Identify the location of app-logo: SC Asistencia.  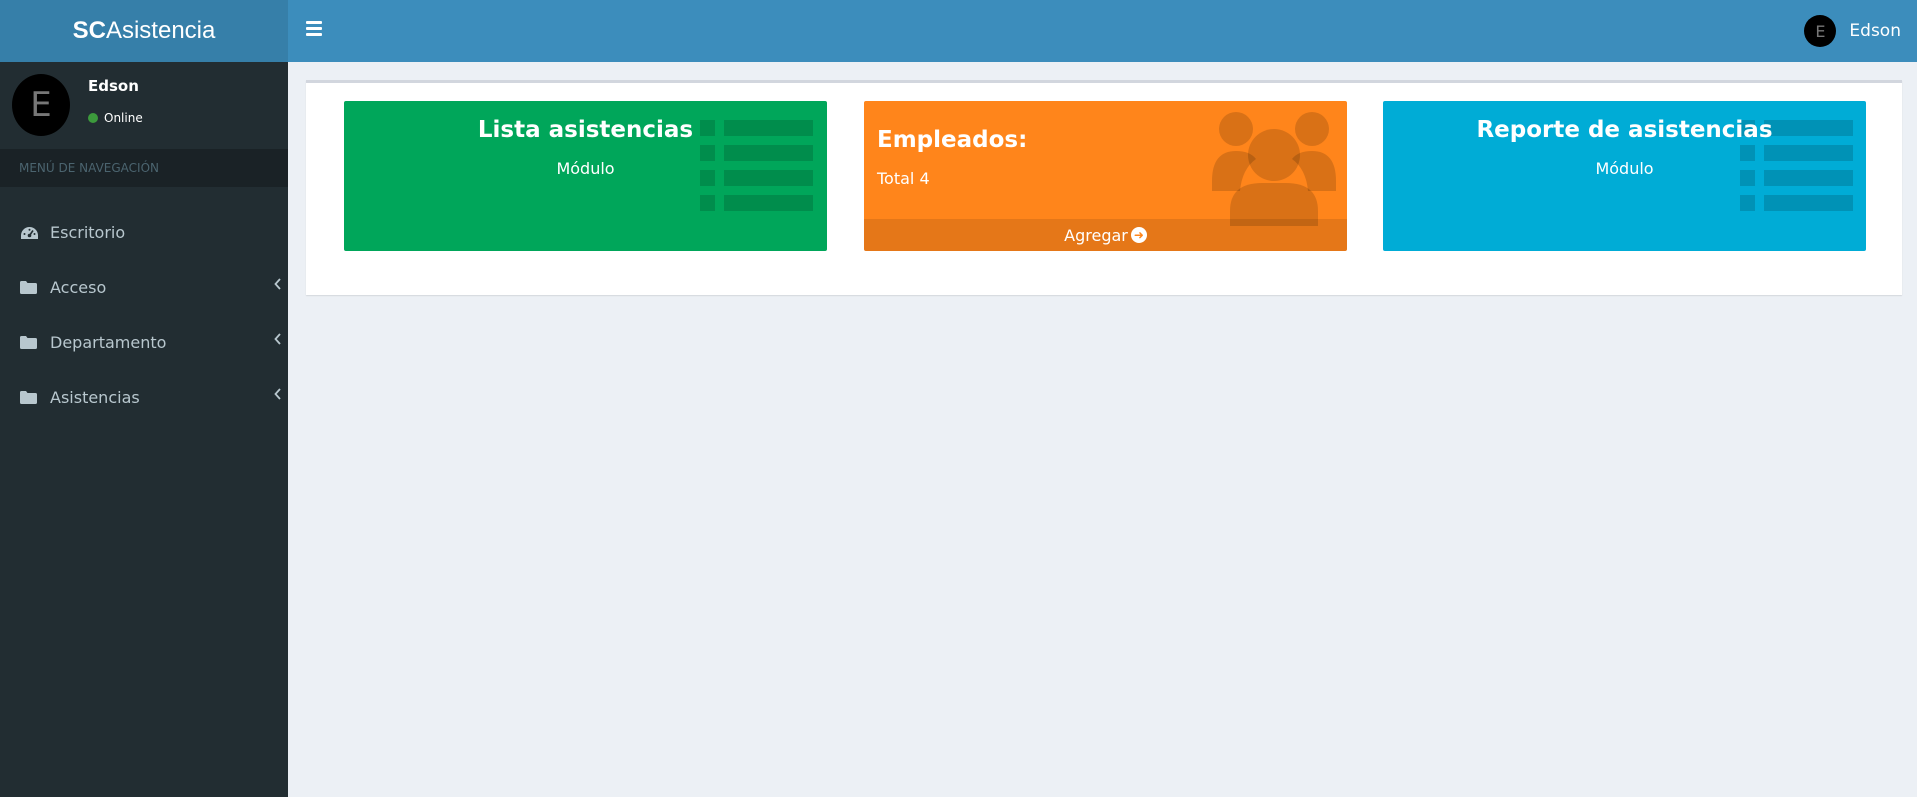
(144, 31).